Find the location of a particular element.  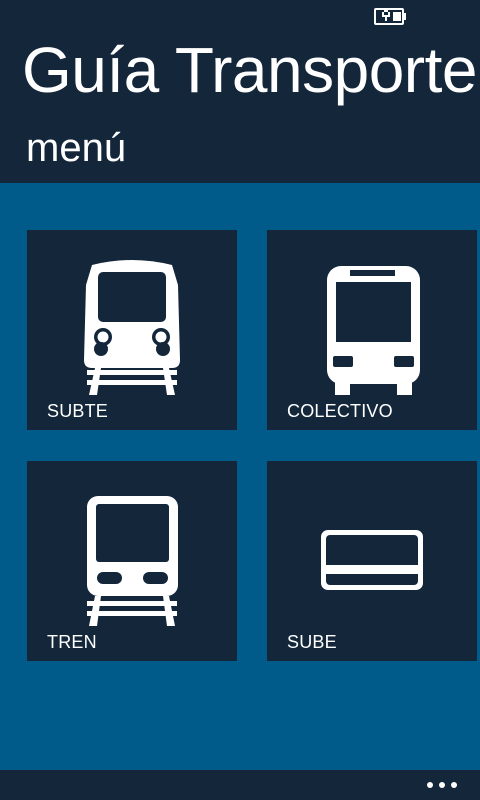

tile-label: TREN is located at coordinates (72, 642).